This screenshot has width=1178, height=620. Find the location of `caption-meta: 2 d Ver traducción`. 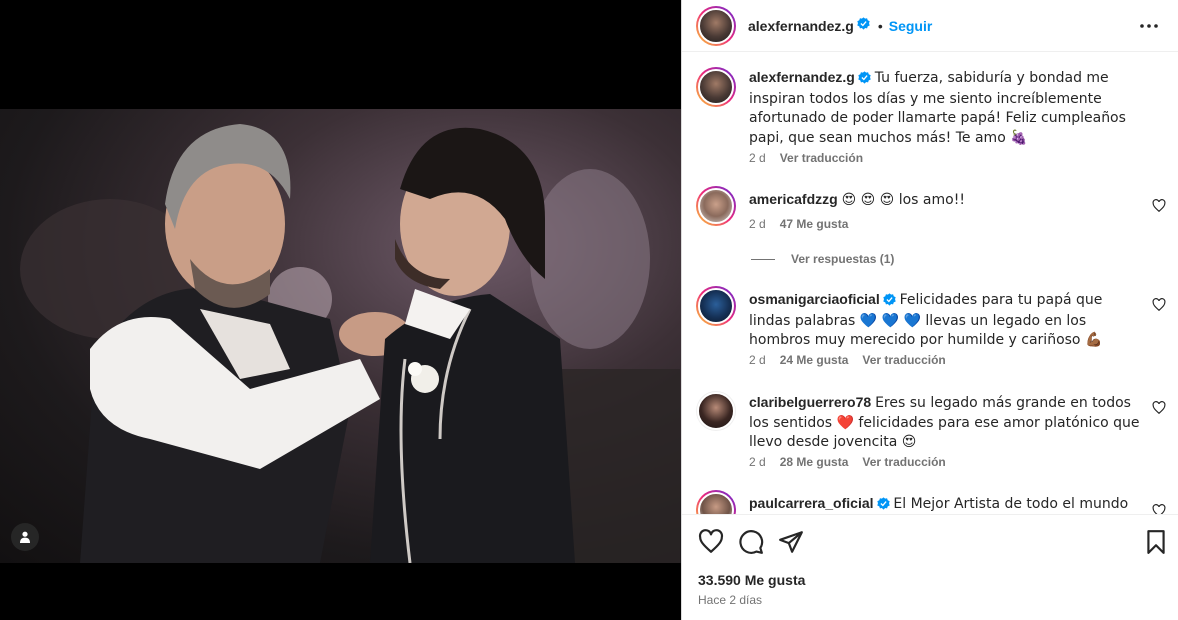

caption-meta: 2 d Ver traducción is located at coordinates (806, 158).